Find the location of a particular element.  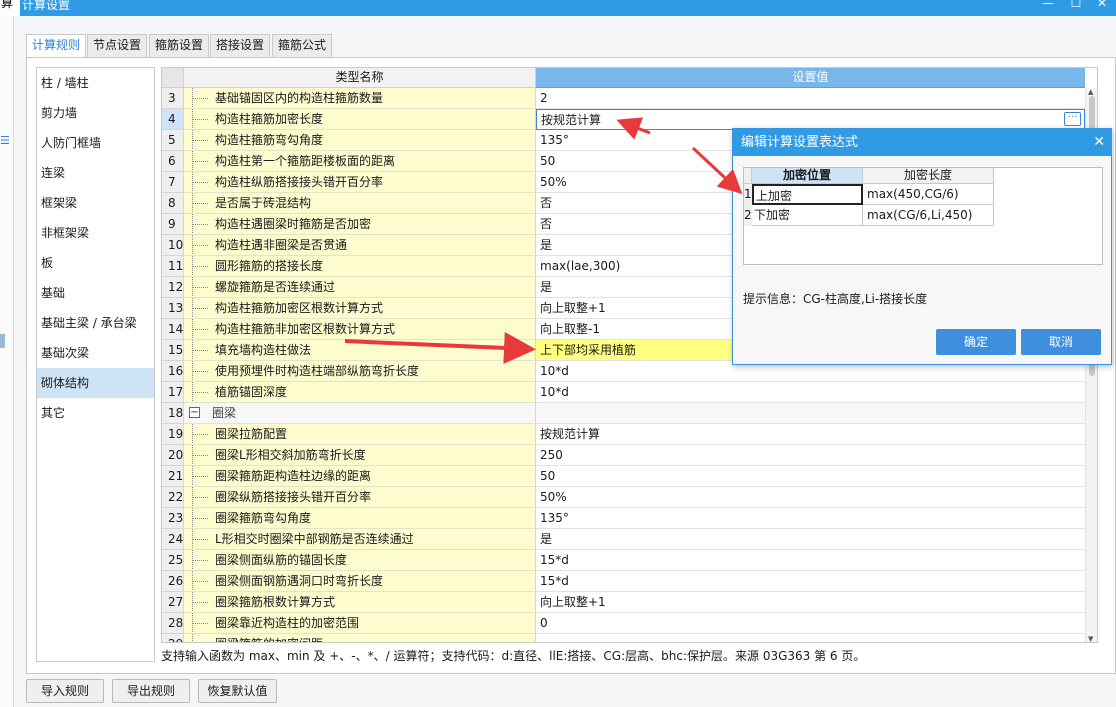

category-item: 非框架梁 is located at coordinates (95, 233).